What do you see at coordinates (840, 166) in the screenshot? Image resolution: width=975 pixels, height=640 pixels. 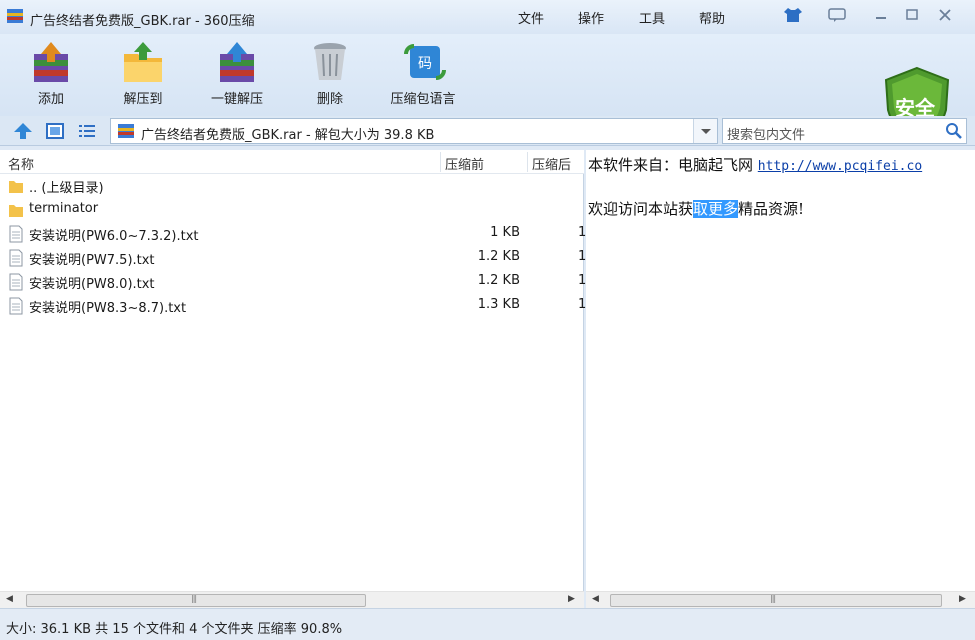 I see `website-link: http://www.pcqifei.co` at bounding box center [840, 166].